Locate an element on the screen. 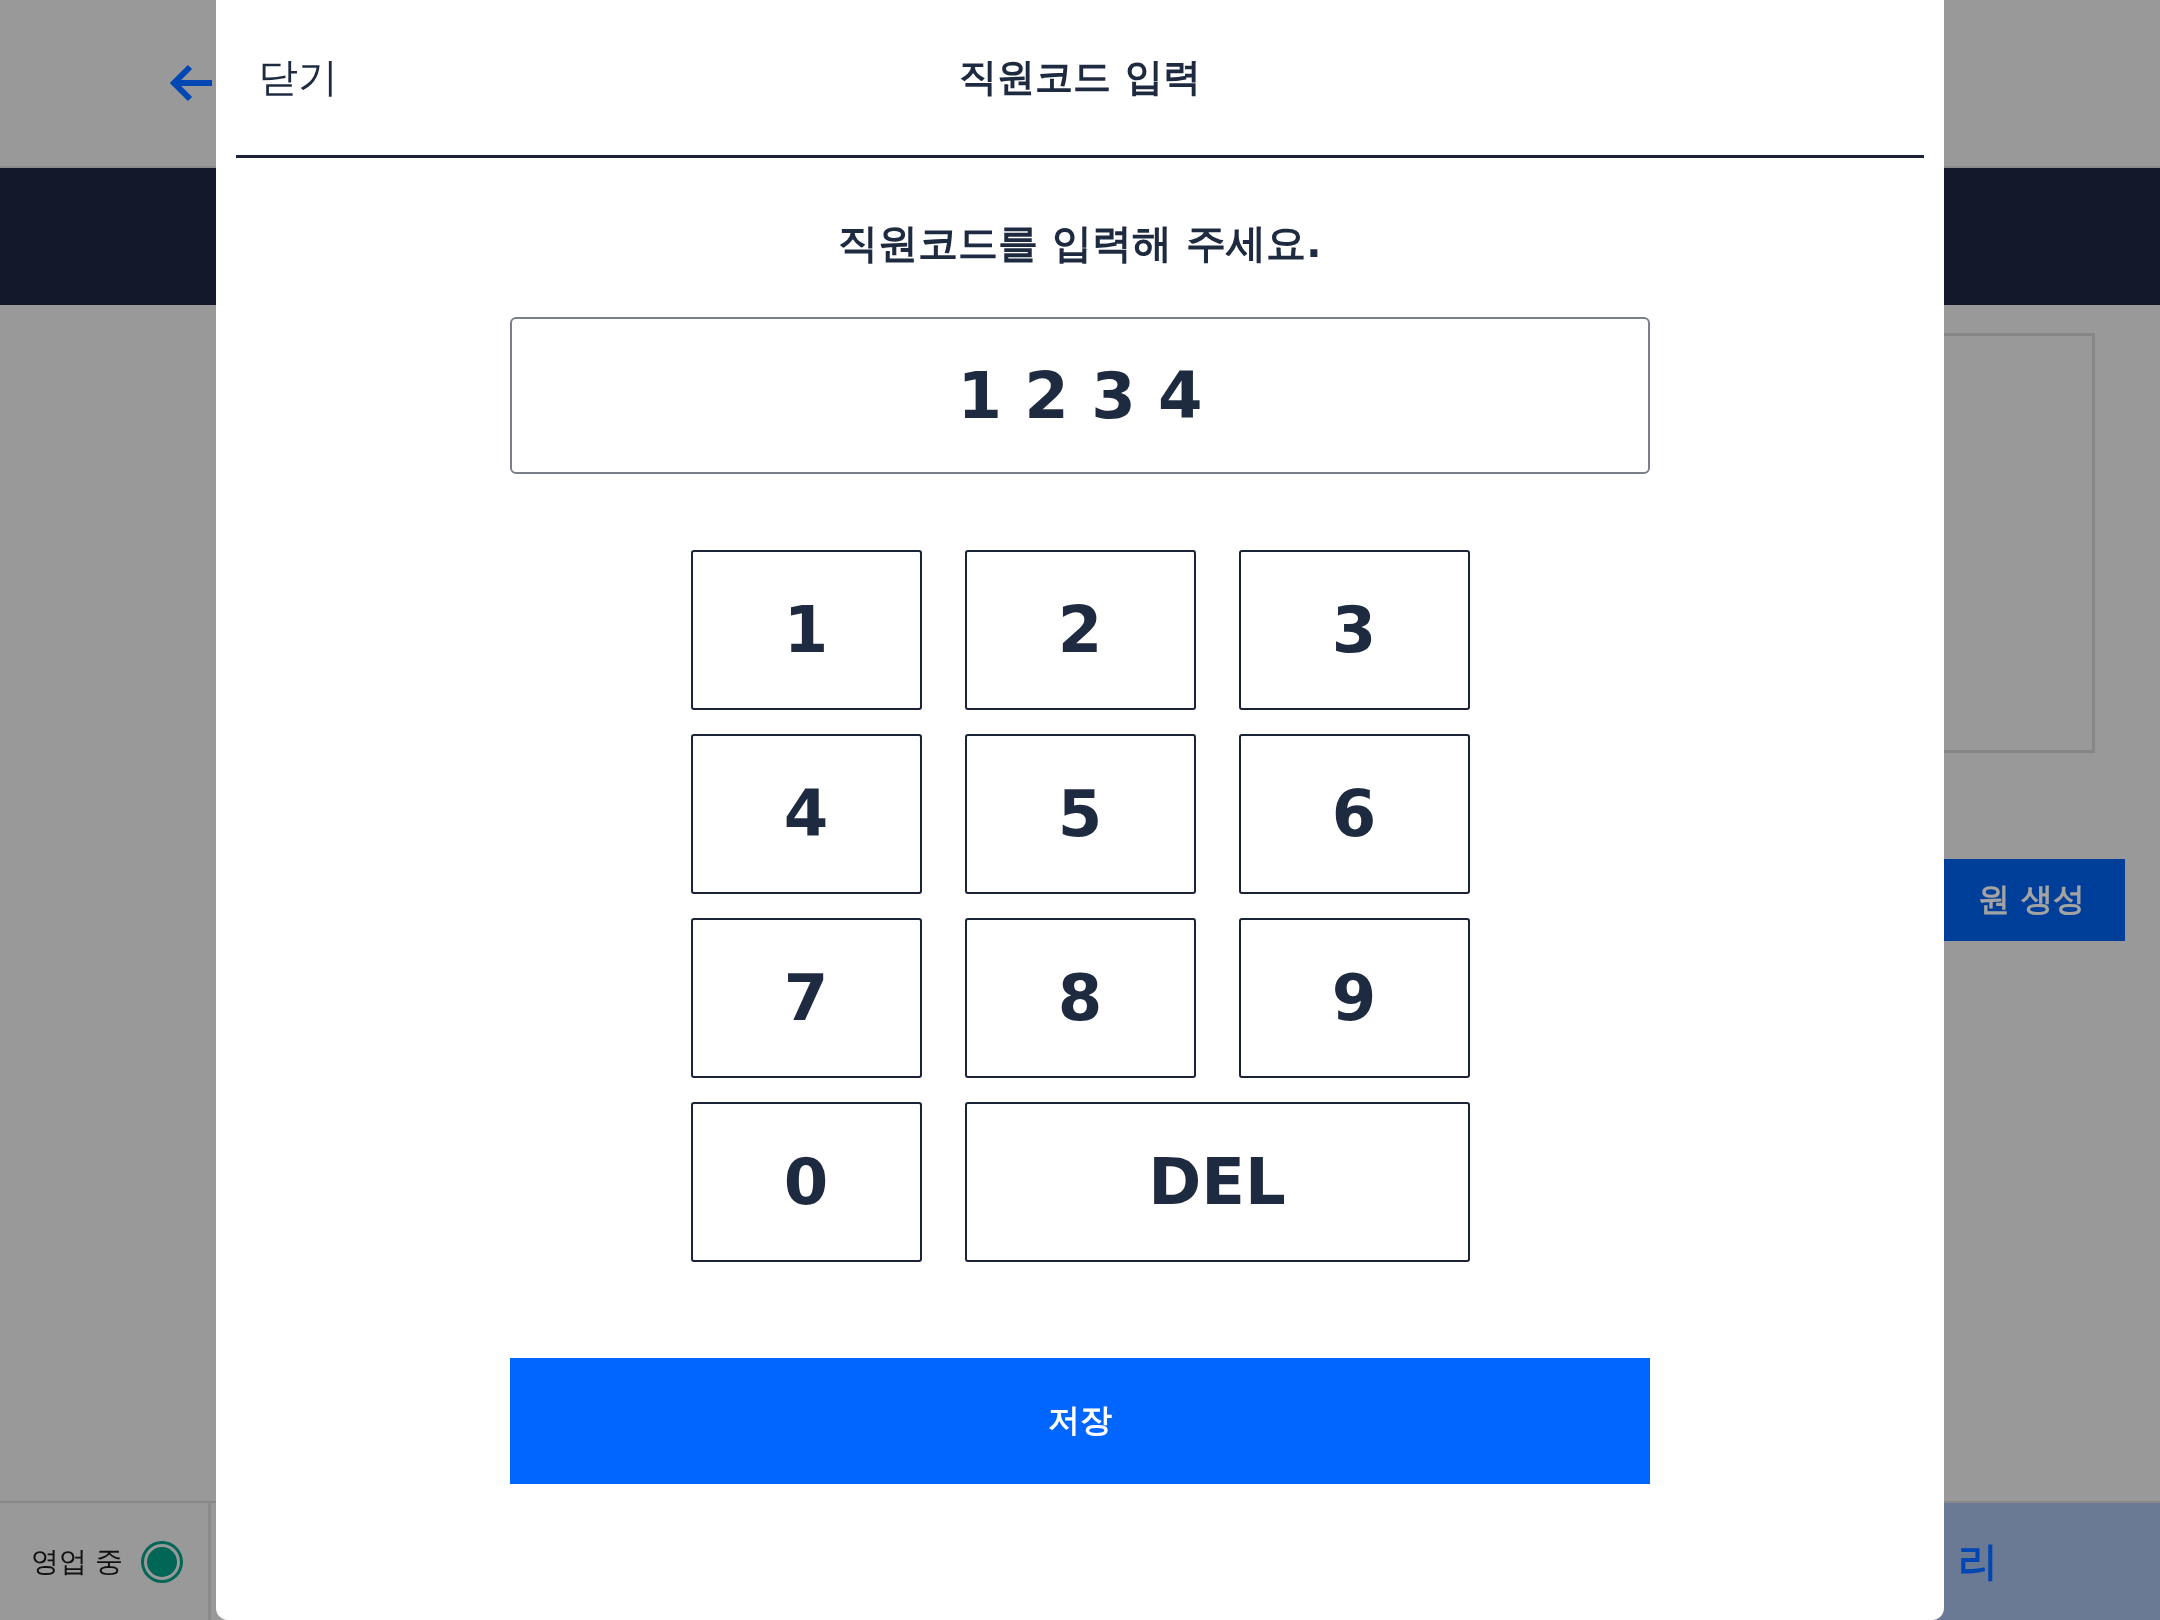 The width and height of the screenshot is (2160, 1620). digit-key: 8 is located at coordinates (1080, 998).